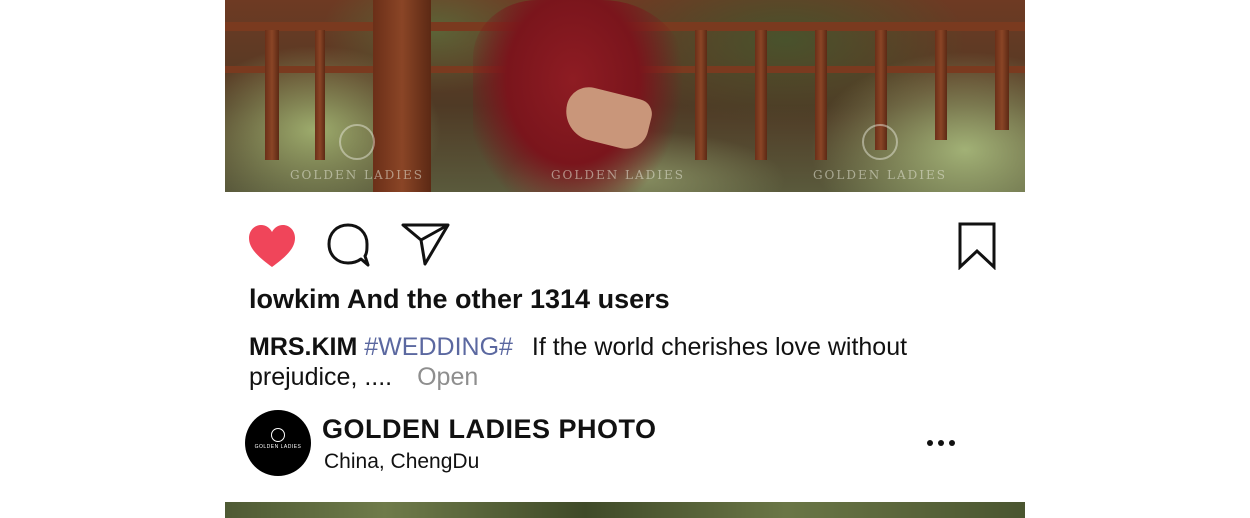  I want to click on next-post-photo, so click(625, 510).